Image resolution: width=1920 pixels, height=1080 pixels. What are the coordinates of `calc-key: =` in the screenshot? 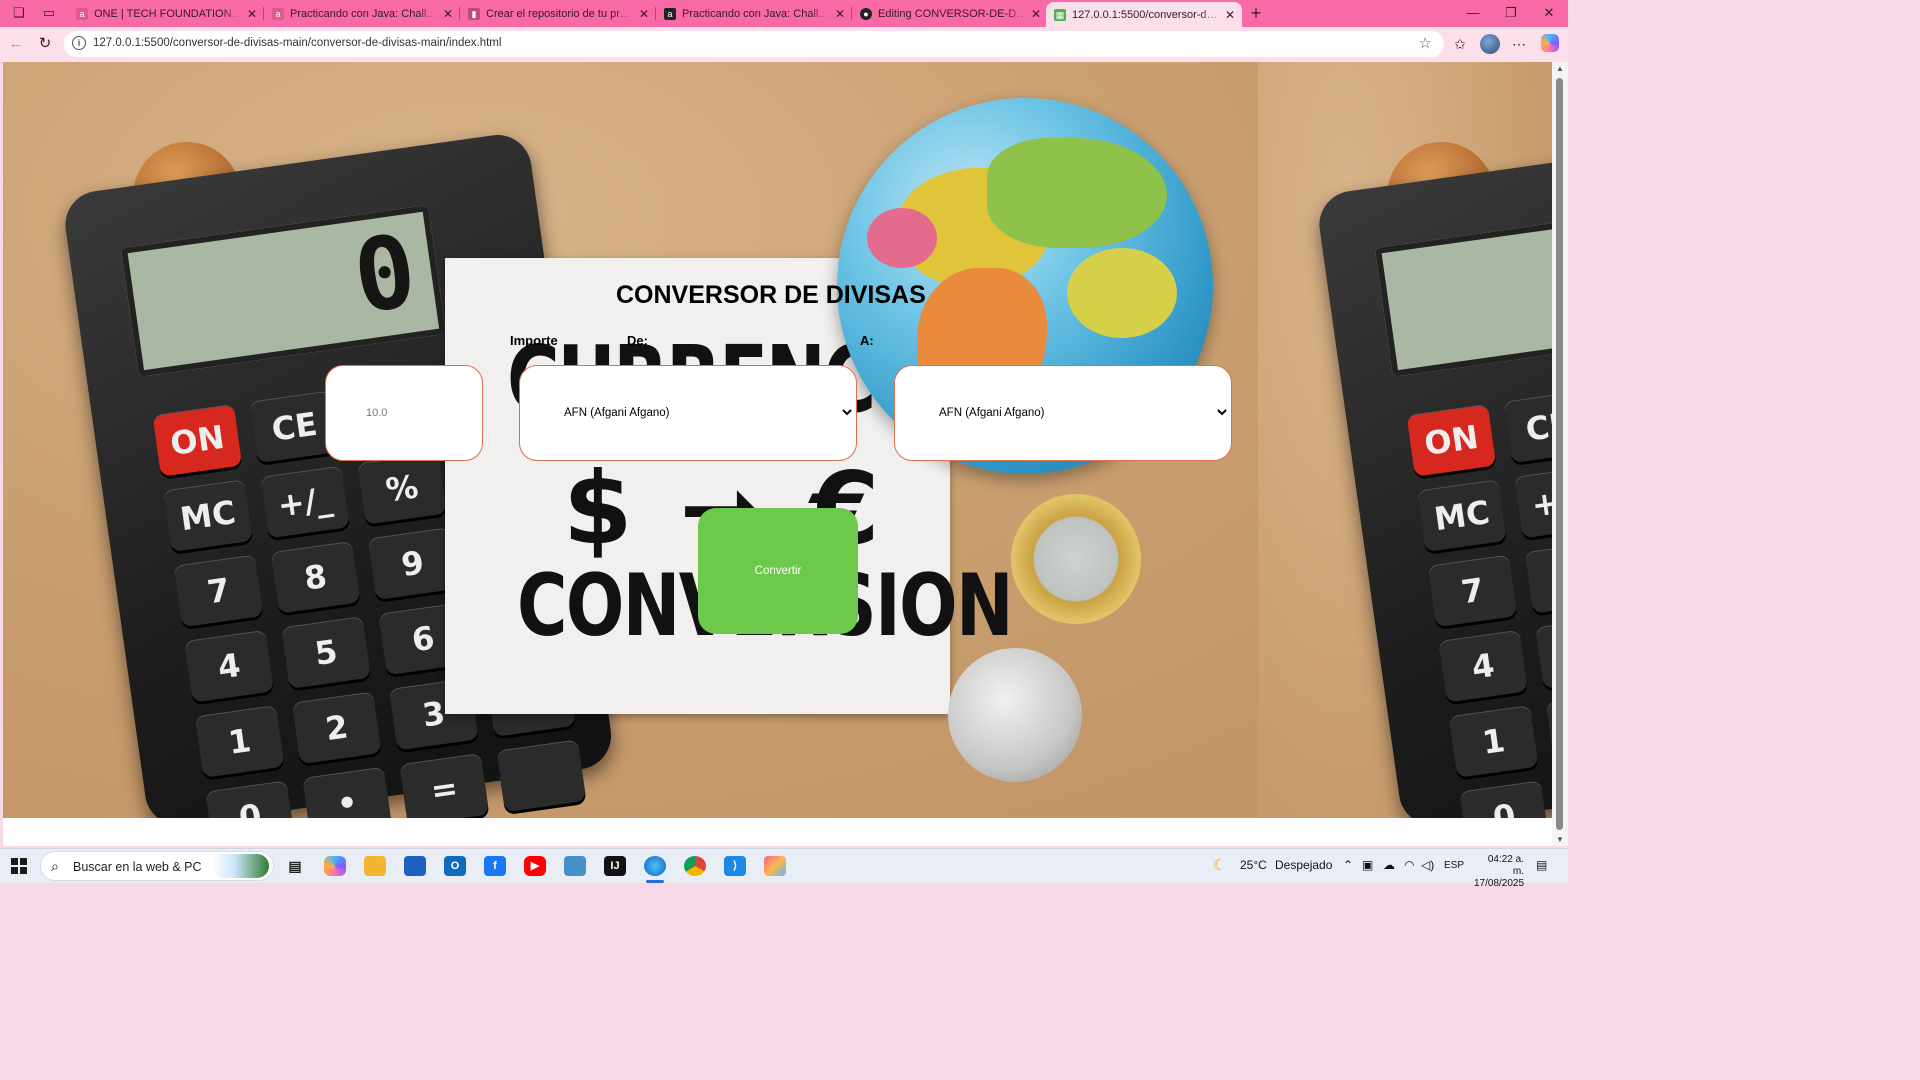 It's located at (444, 789).